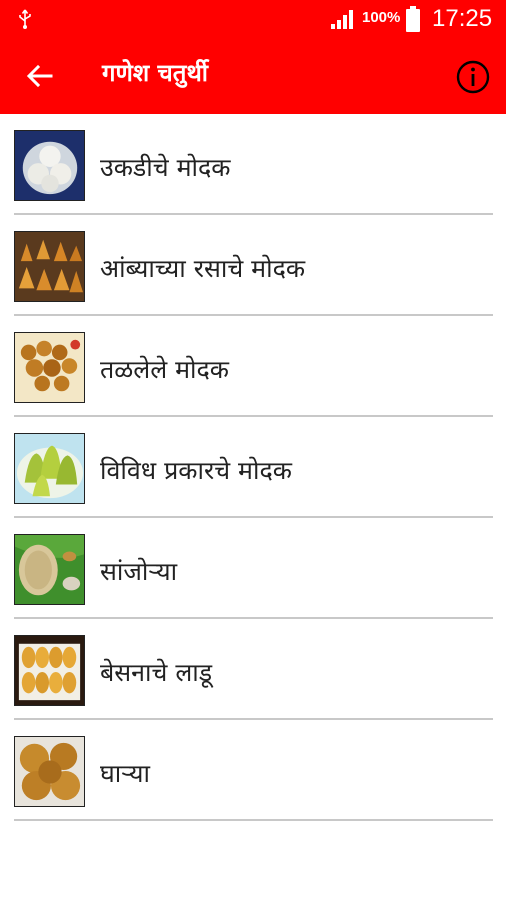 This screenshot has width=506, height=900. Describe the element at coordinates (49, 367) in the screenshot. I see `fried-modak-thumbnail` at that location.